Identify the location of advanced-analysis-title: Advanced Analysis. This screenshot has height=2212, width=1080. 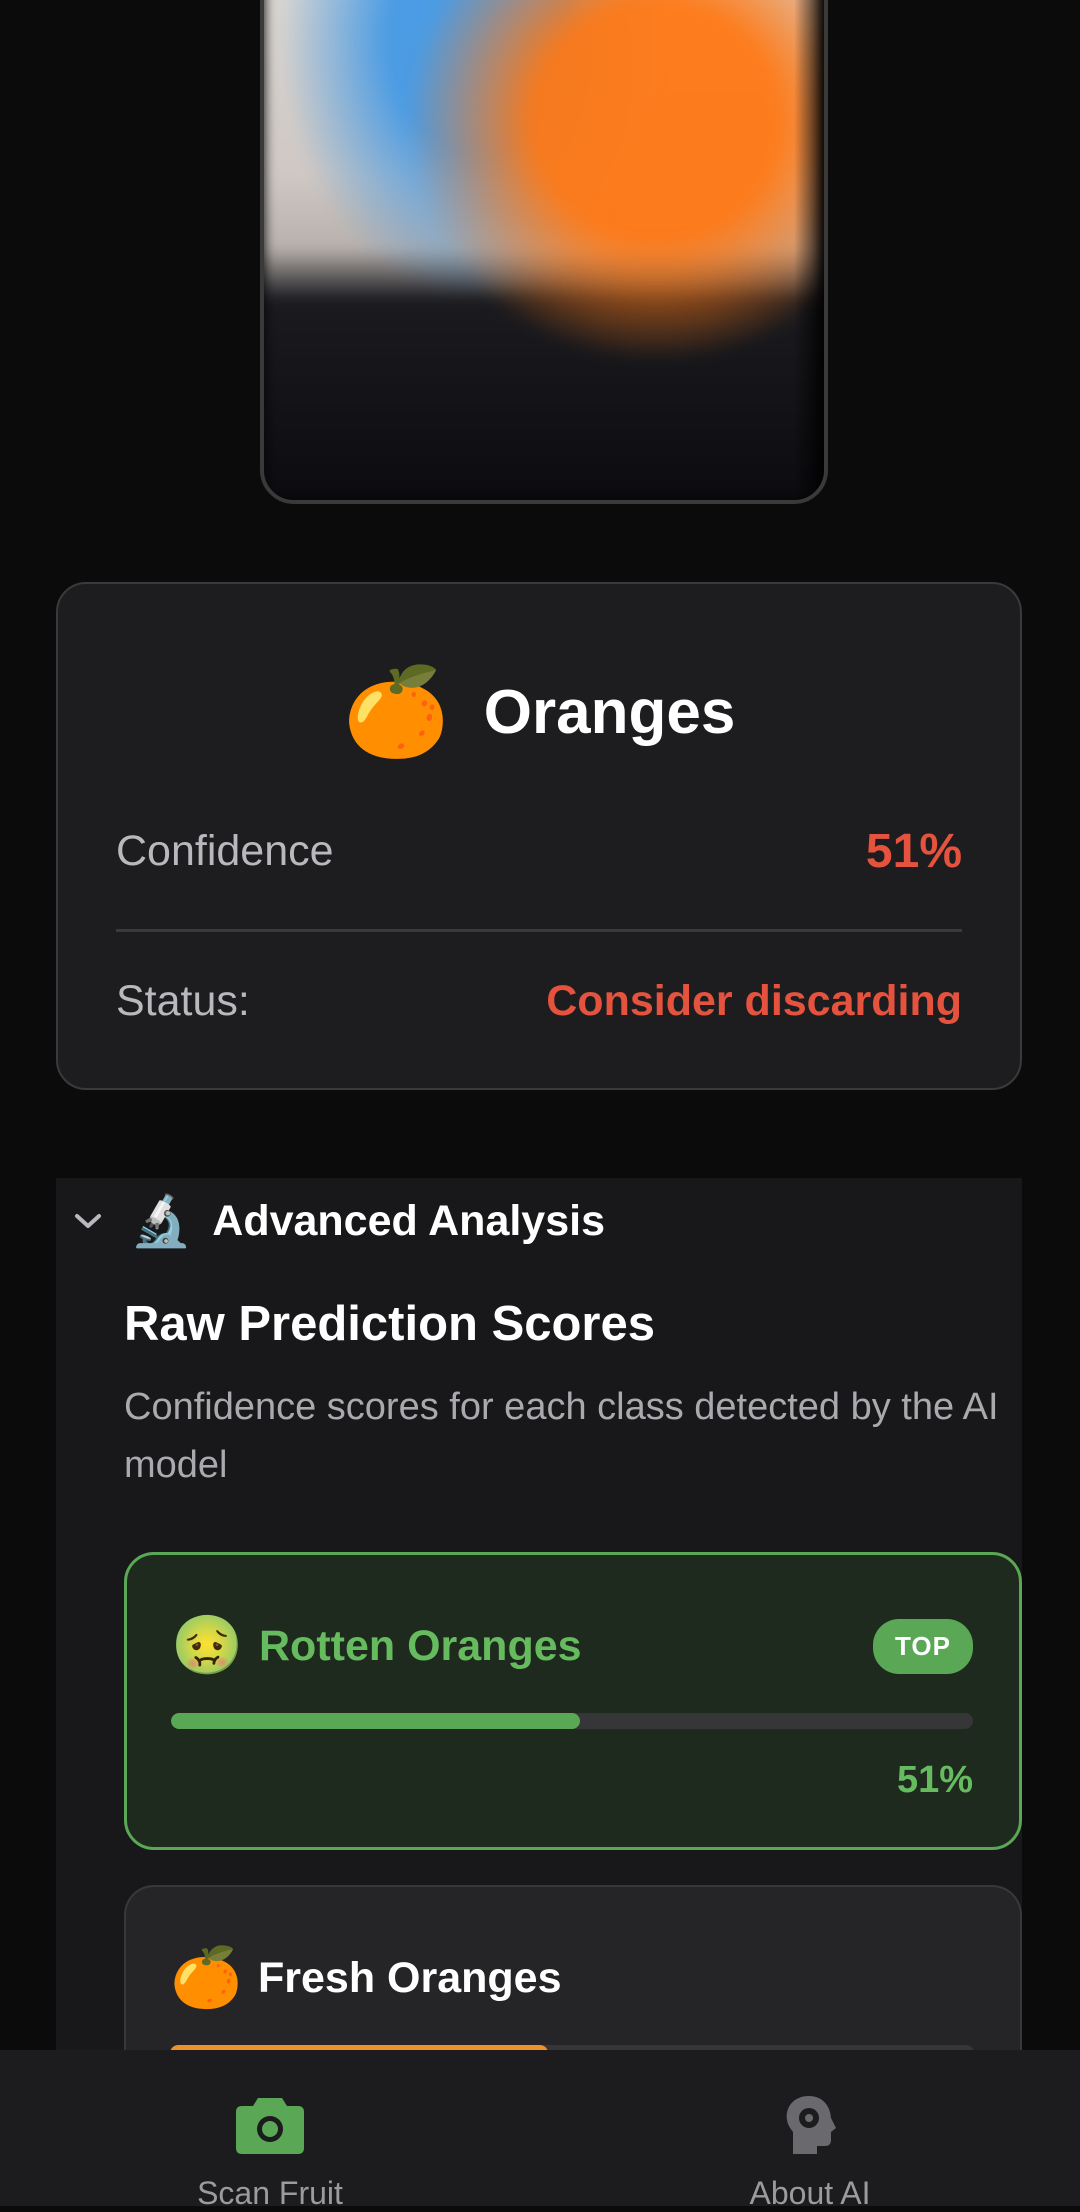
(408, 1220).